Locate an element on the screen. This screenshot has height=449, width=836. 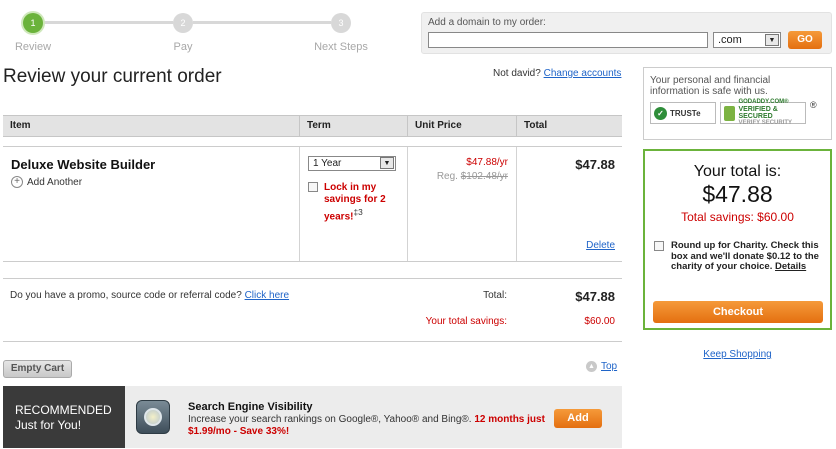
charity-details-link: Details is located at coordinates (790, 266).